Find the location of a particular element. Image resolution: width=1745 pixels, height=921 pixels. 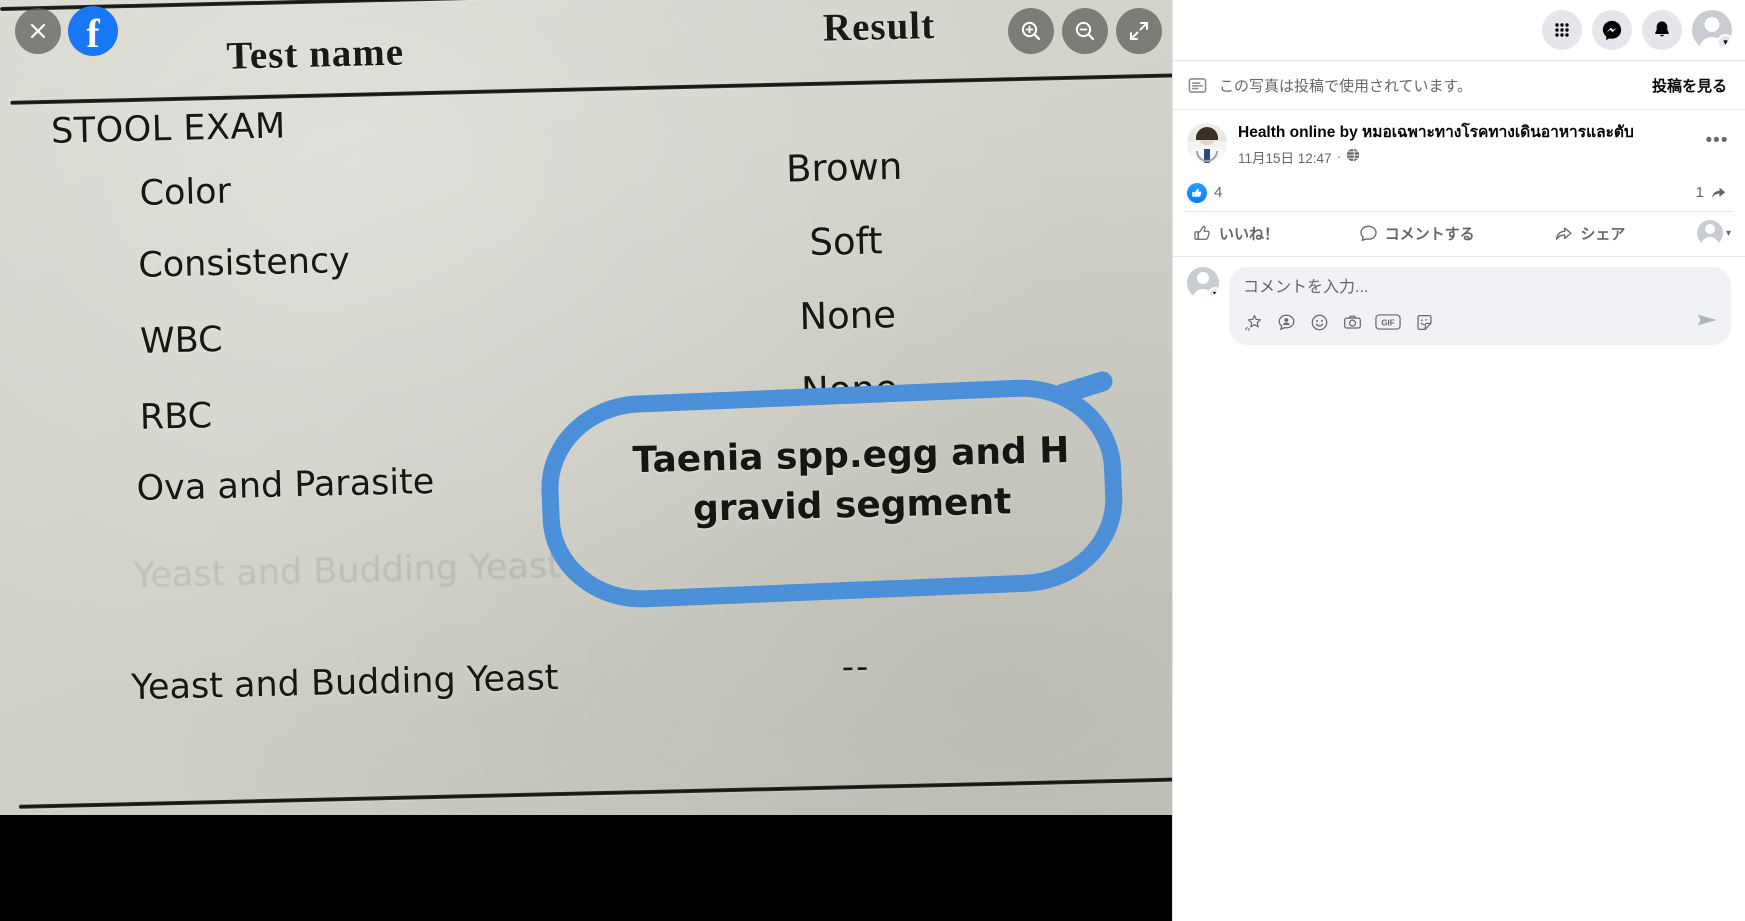

comment-composer: ▾ コメントを入力... GIF is located at coordinates (1459, 306).